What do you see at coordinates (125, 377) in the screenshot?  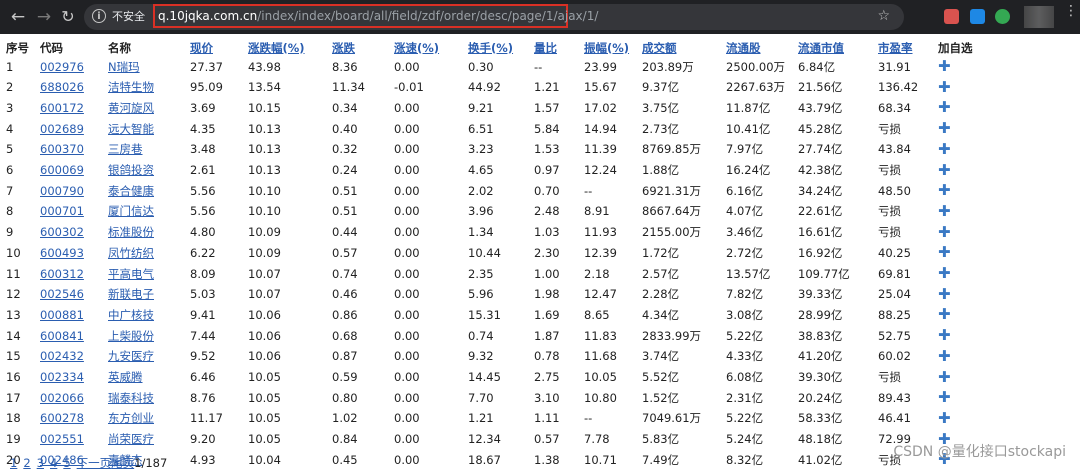 I see `stock-name-link: 英威腾` at bounding box center [125, 377].